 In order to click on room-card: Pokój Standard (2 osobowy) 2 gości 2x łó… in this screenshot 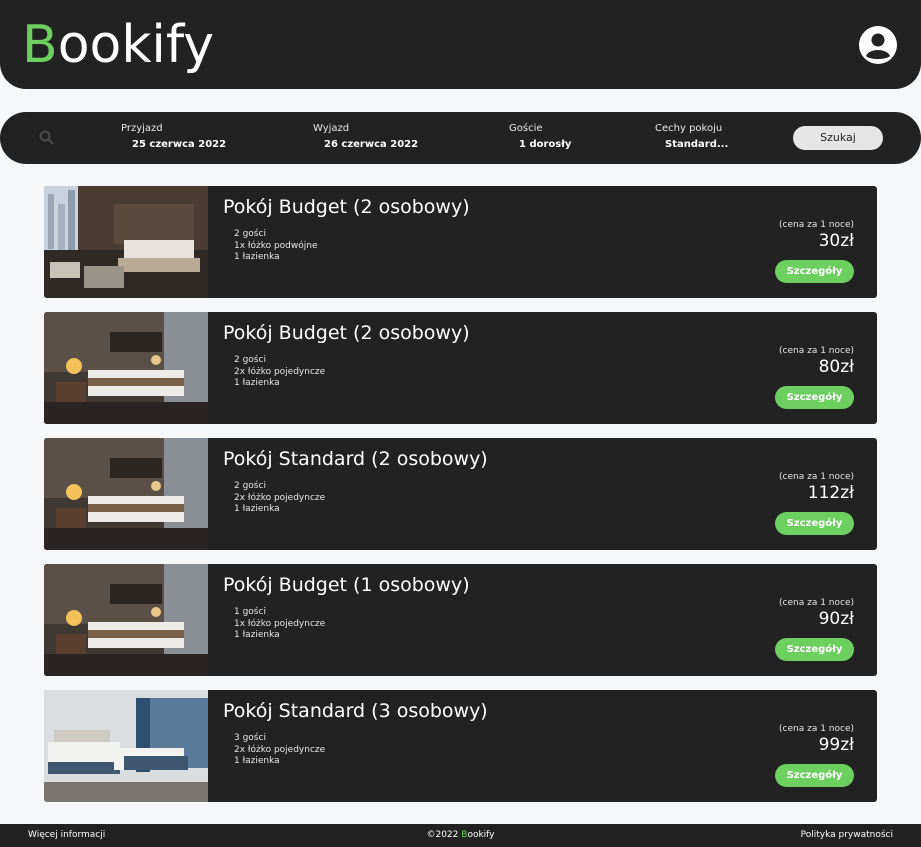, I will do `click(460, 494)`.